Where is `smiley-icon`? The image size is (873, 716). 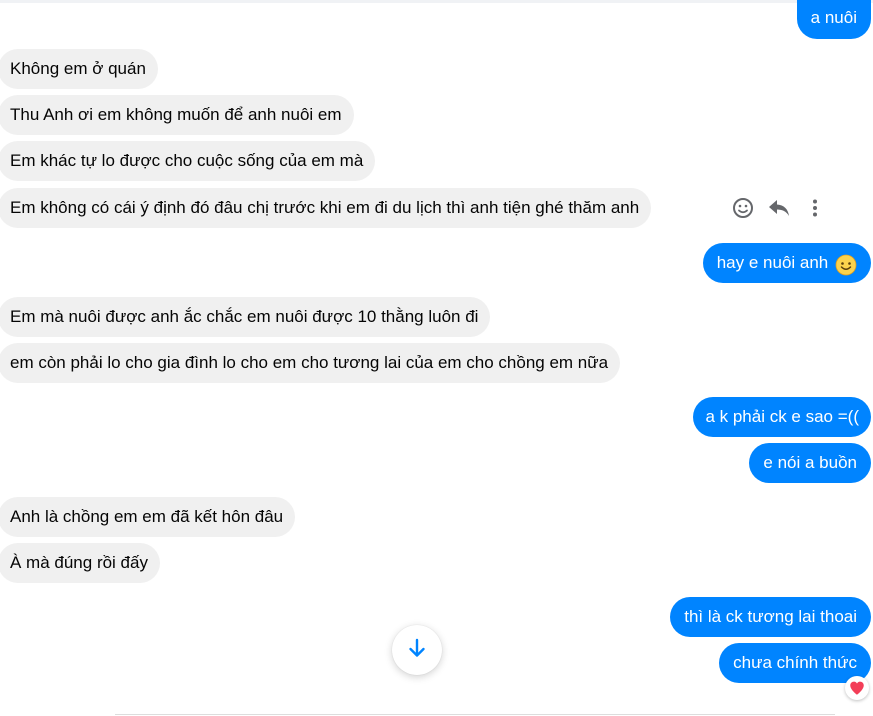
smiley-icon is located at coordinates (743, 208).